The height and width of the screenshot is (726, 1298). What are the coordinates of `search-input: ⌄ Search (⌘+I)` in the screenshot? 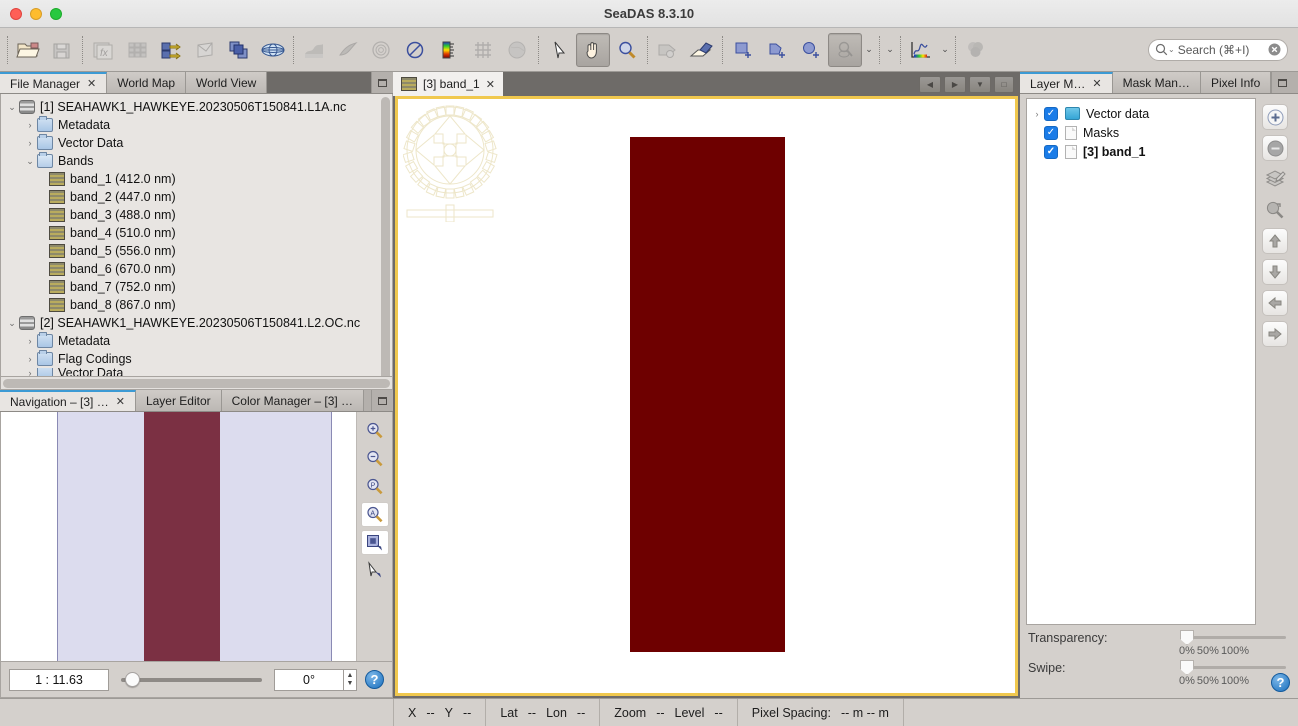 It's located at (1218, 49).